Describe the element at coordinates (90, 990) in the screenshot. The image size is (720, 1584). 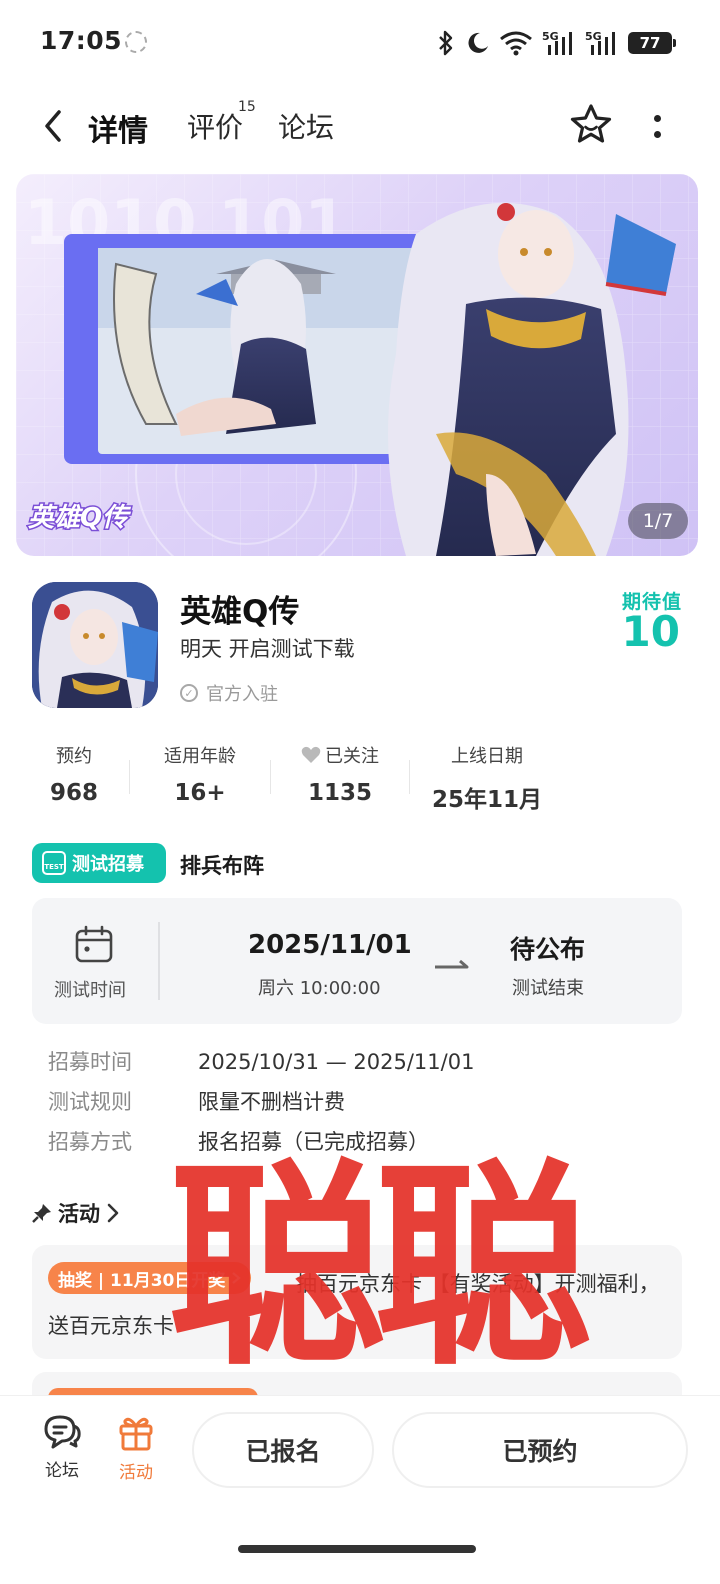
I see `test-time-label: 测试时间` at that location.